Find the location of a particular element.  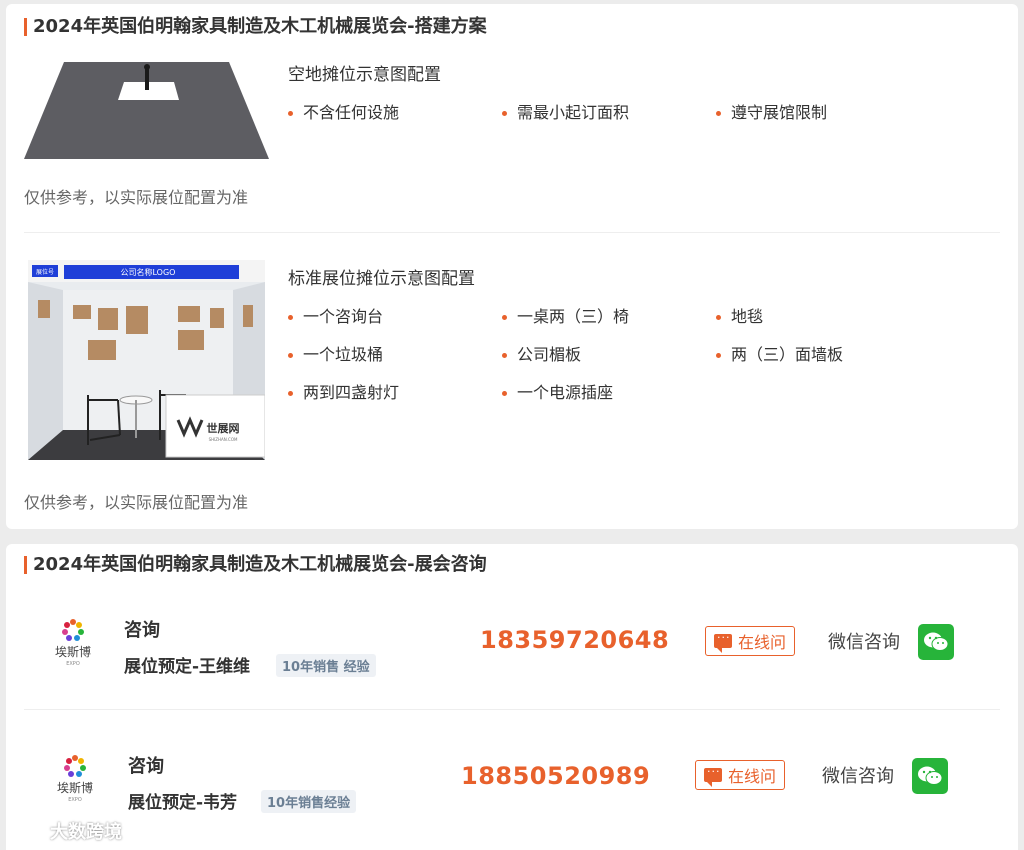

fascia-label: 公司名称LOGO is located at coordinates (148, 272).